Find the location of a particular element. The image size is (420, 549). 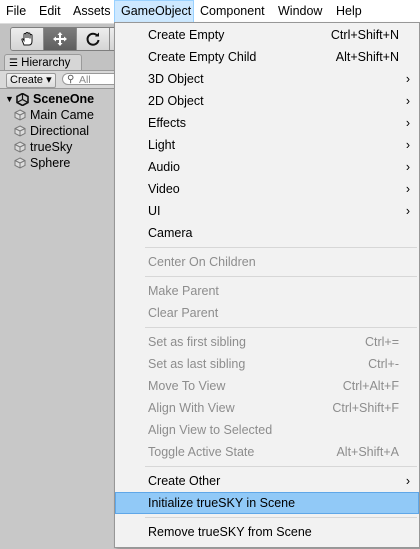

menu-item-create-empty-child: Create Empty Child Alt+Shift+N is located at coordinates (267, 57).